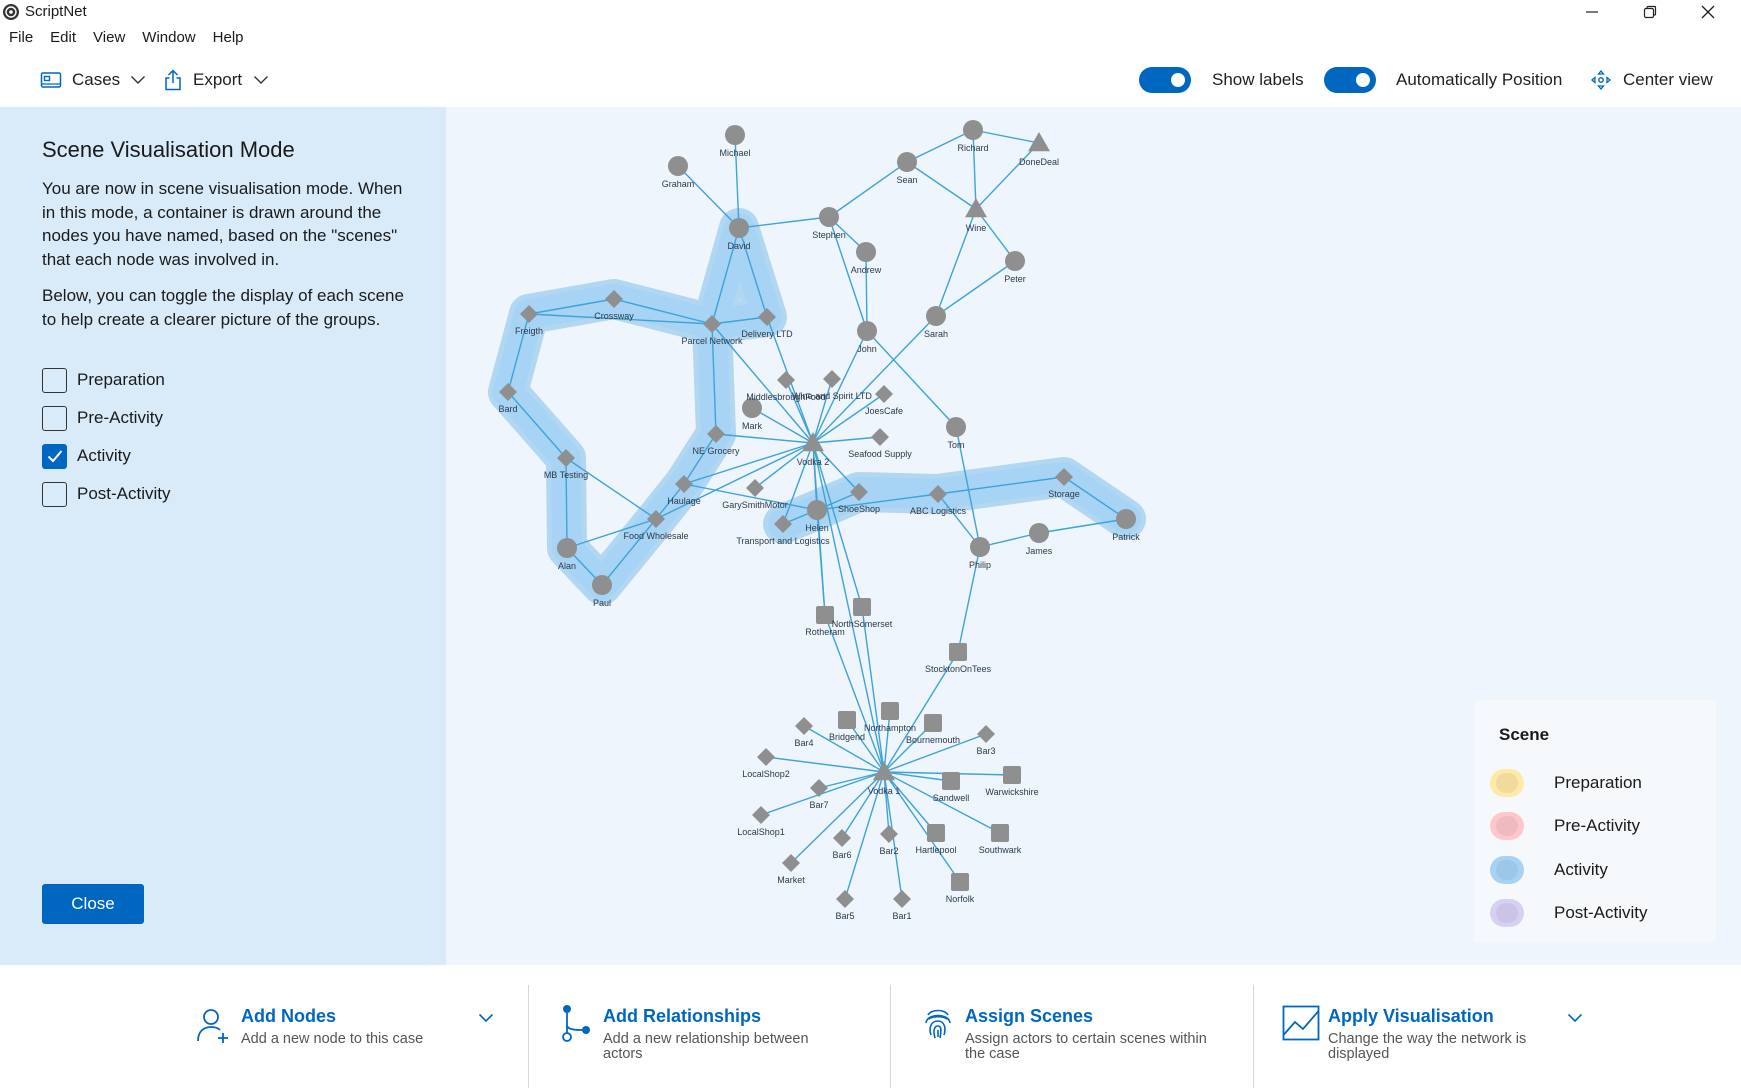  What do you see at coordinates (791, 869) in the screenshot?
I see `node-Market: Market` at bounding box center [791, 869].